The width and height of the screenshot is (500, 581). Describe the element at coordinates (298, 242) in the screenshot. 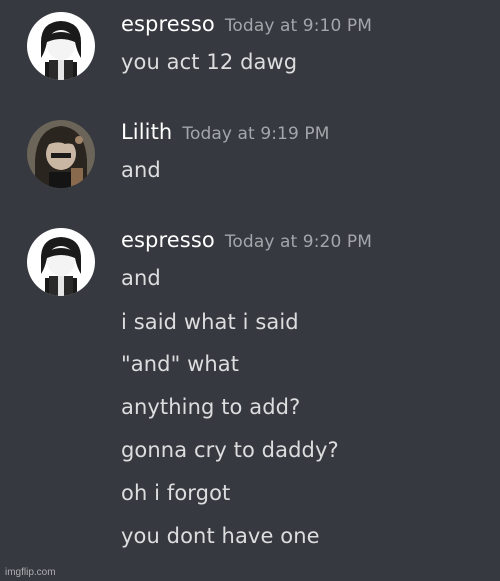

I see `timestamp: Today at 9:20 PM` at that location.